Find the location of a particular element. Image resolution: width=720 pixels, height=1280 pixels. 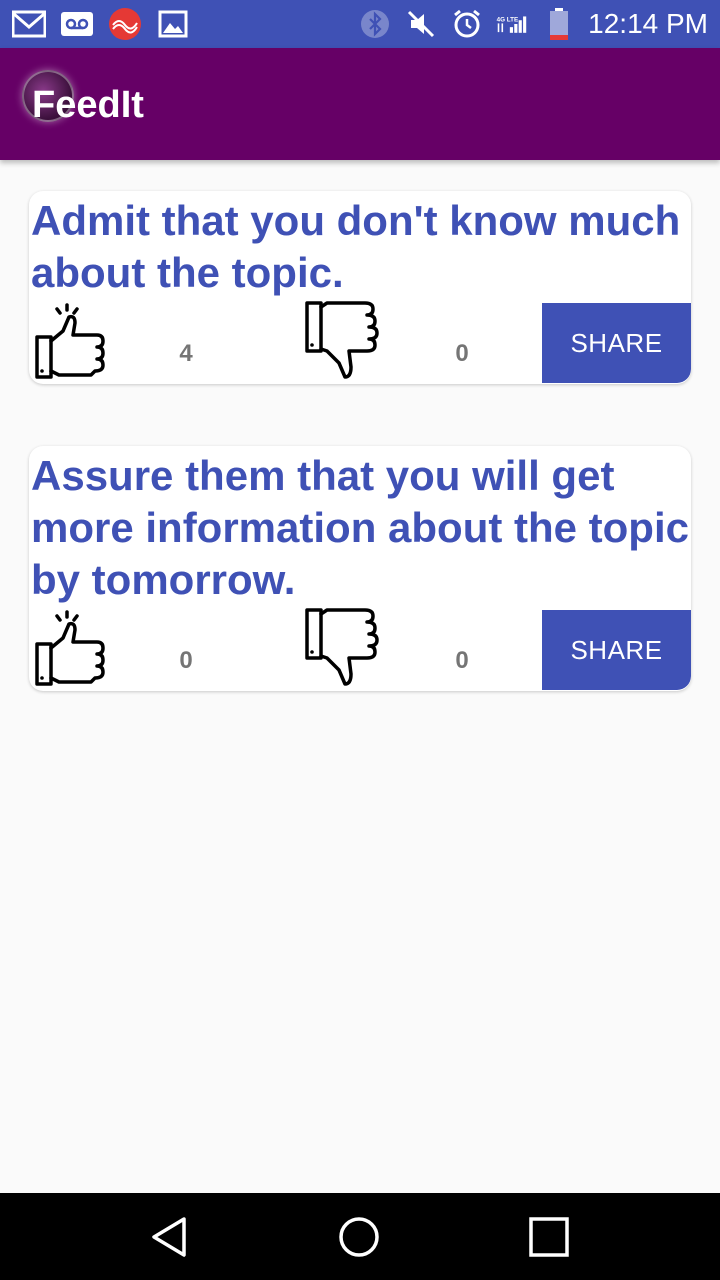

network-label: 4G LTE is located at coordinates (508, 19).